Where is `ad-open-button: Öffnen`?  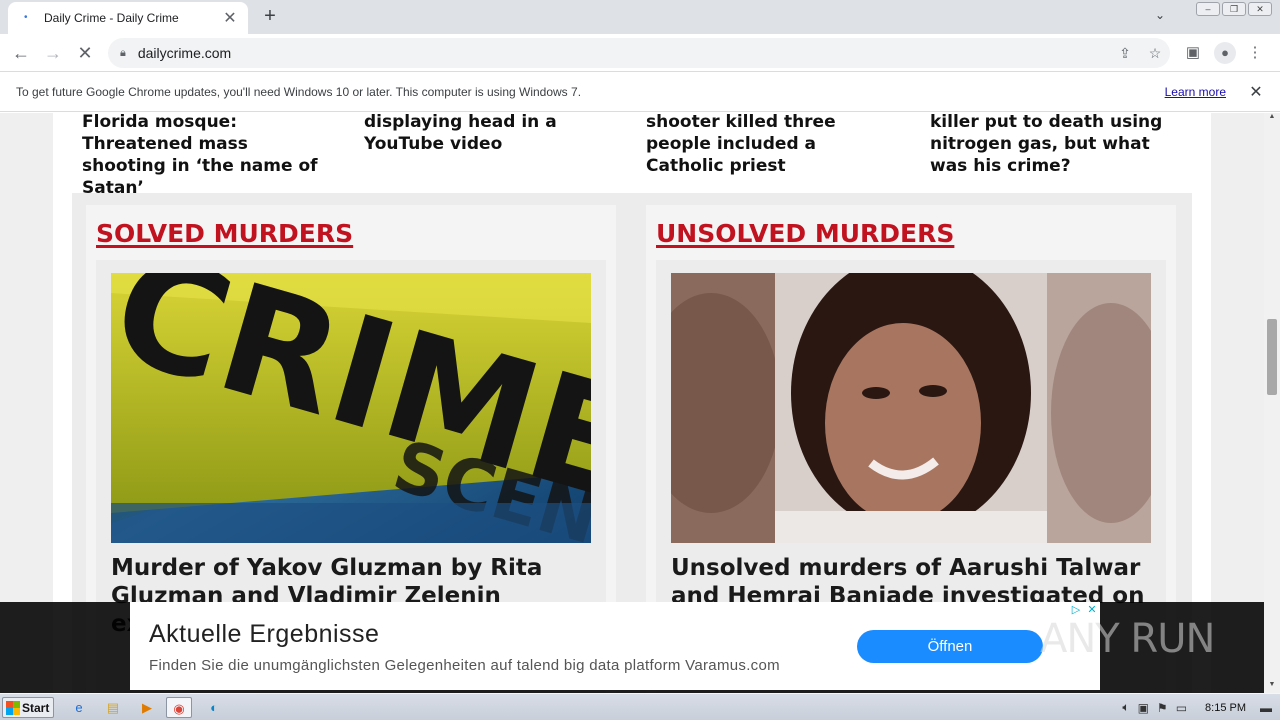 ad-open-button: Öffnen is located at coordinates (950, 646).